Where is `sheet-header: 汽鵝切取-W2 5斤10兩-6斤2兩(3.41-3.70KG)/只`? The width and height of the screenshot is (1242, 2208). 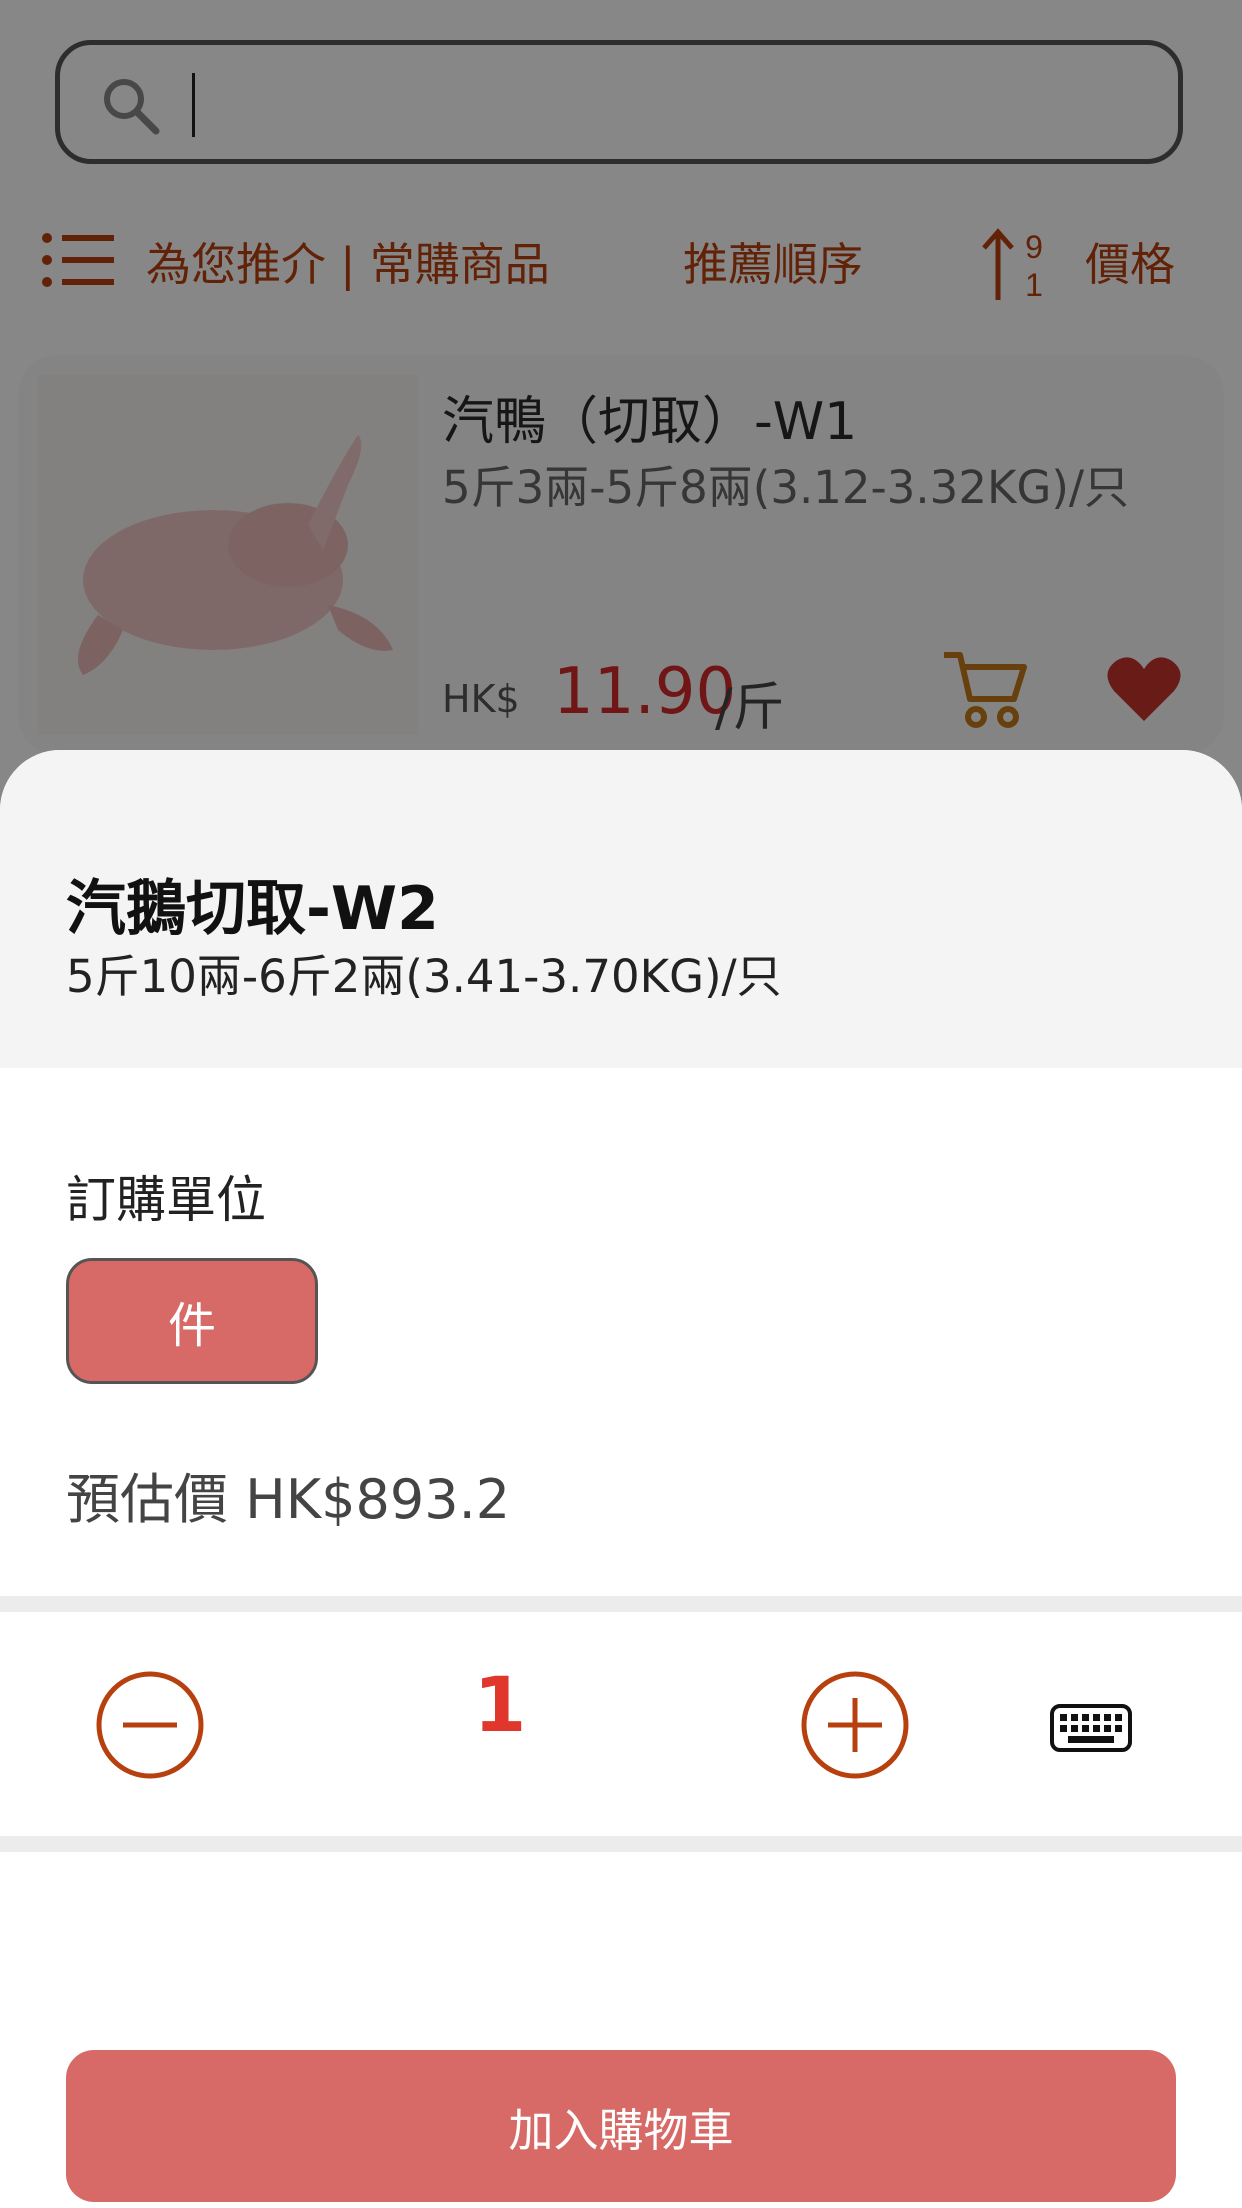
sheet-header: 汽鵝切取-W2 5斤10兩-6斤2兩(3.41-3.70KG)/只 is located at coordinates (621, 909).